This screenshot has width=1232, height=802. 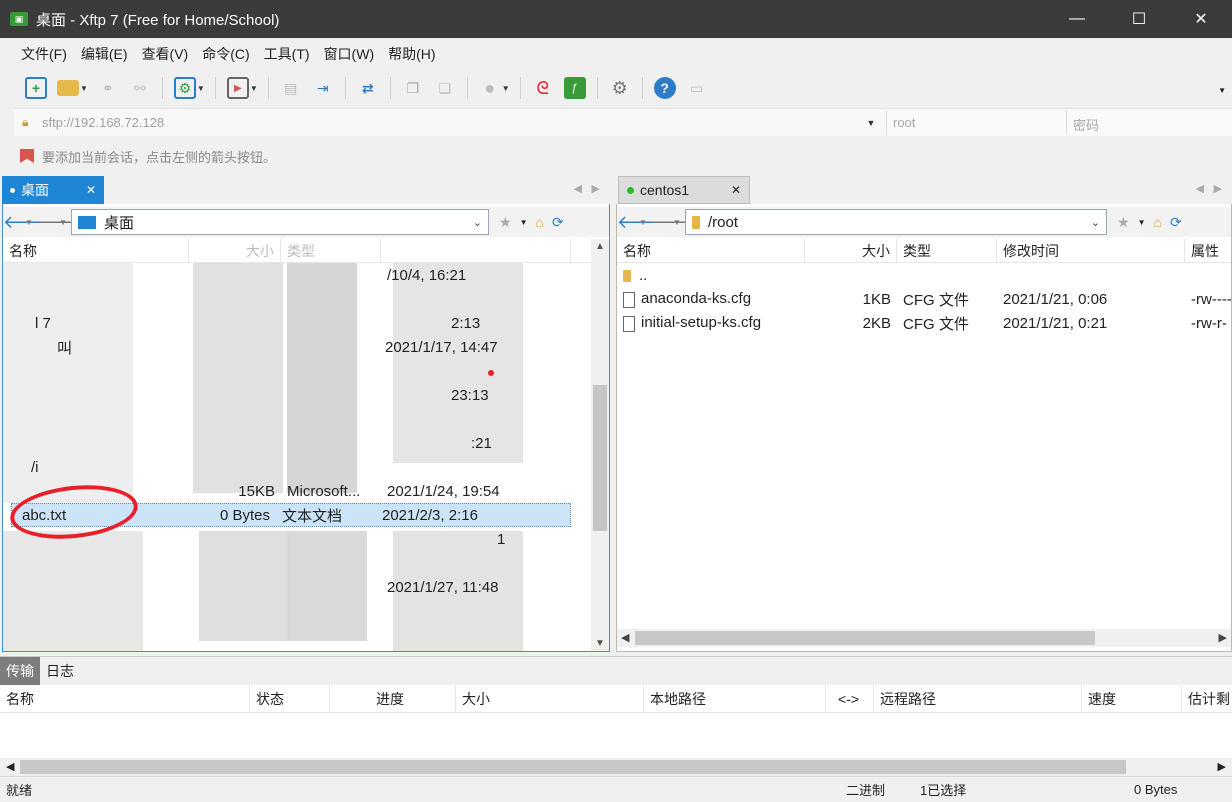 I want to click on new-session-icon: +, so click(x=36, y=88).